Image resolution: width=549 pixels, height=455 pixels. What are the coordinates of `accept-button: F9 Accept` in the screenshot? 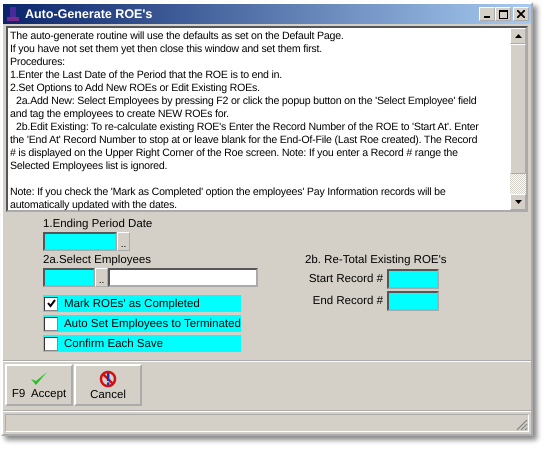 It's located at (39, 385).